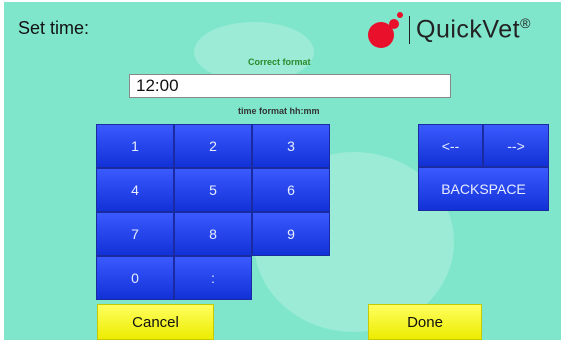 The height and width of the screenshot is (342, 565). I want to click on key-1: 1, so click(135, 146).